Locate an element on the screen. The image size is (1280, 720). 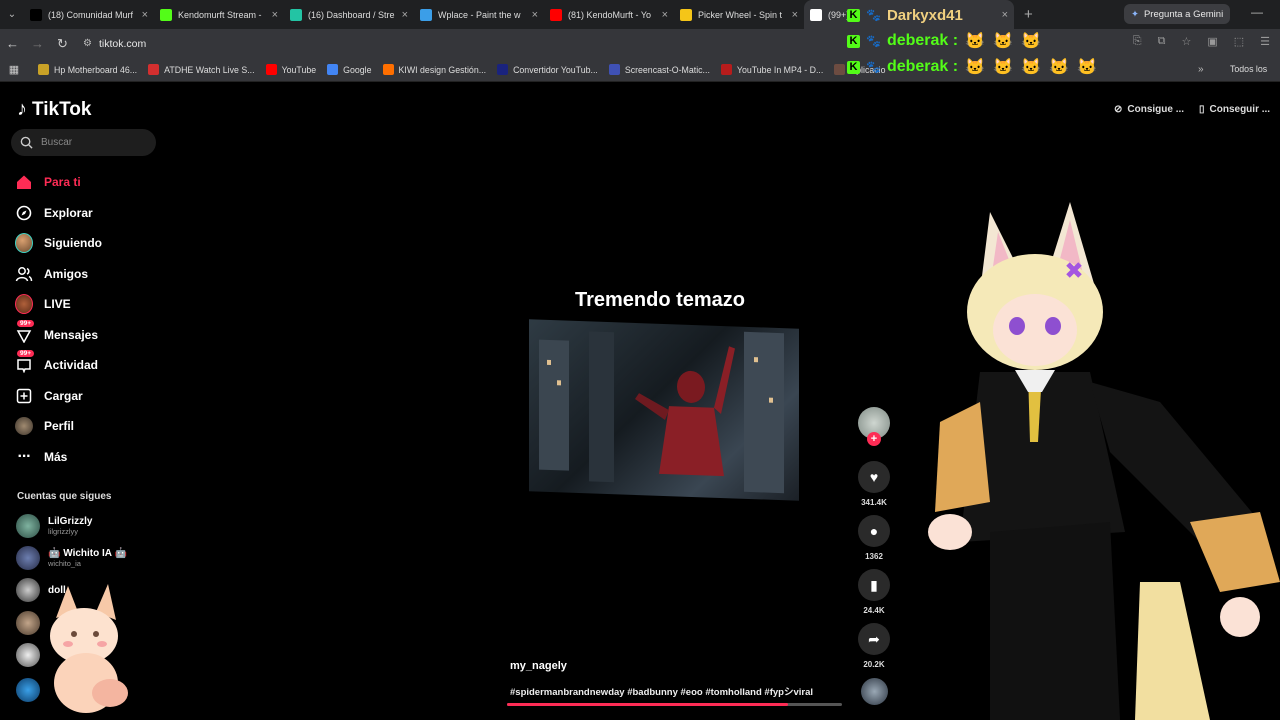
heart-icon: ♥ is located at coordinates (874, 477).